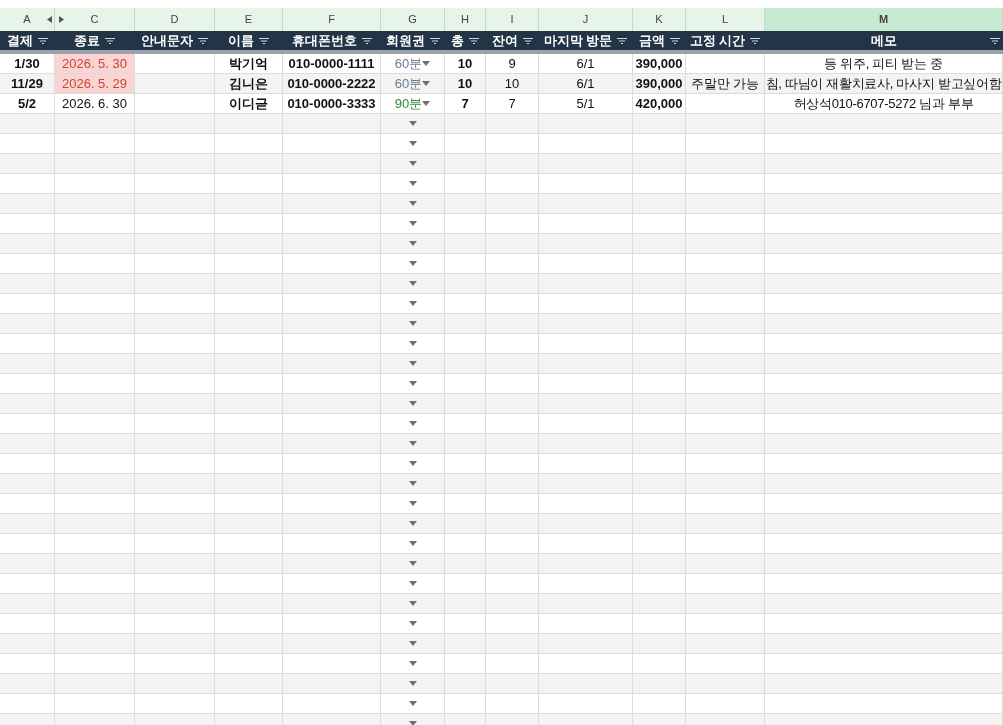  Describe the element at coordinates (413, 19) in the screenshot. I see `column-header: G` at that location.